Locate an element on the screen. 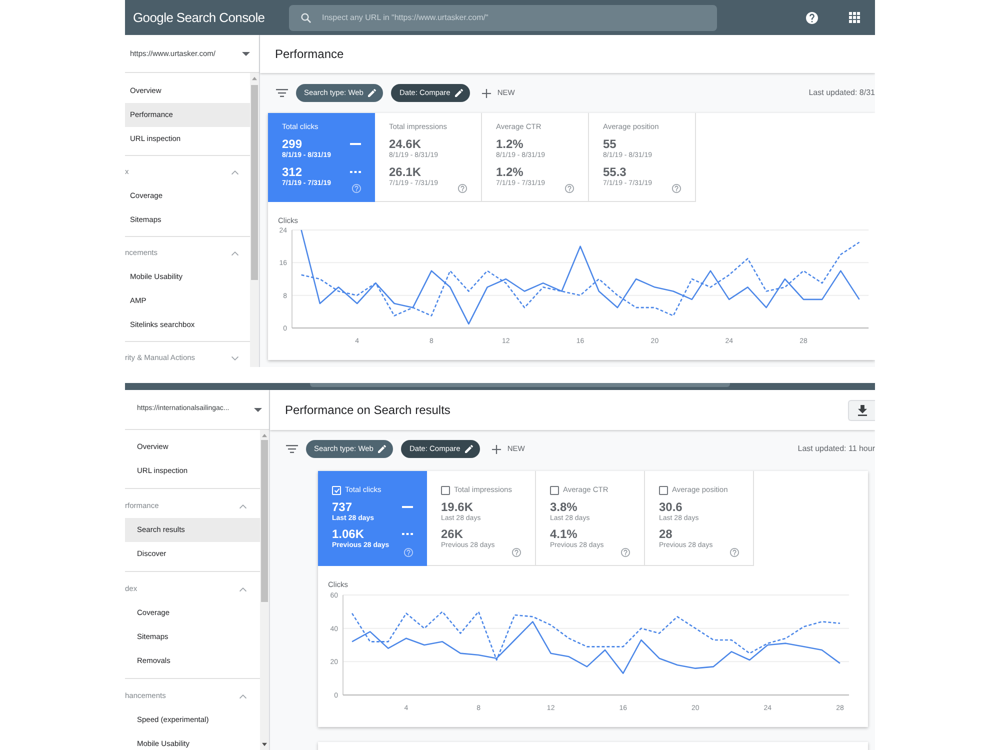  metric-value: 299 is located at coordinates (292, 144).